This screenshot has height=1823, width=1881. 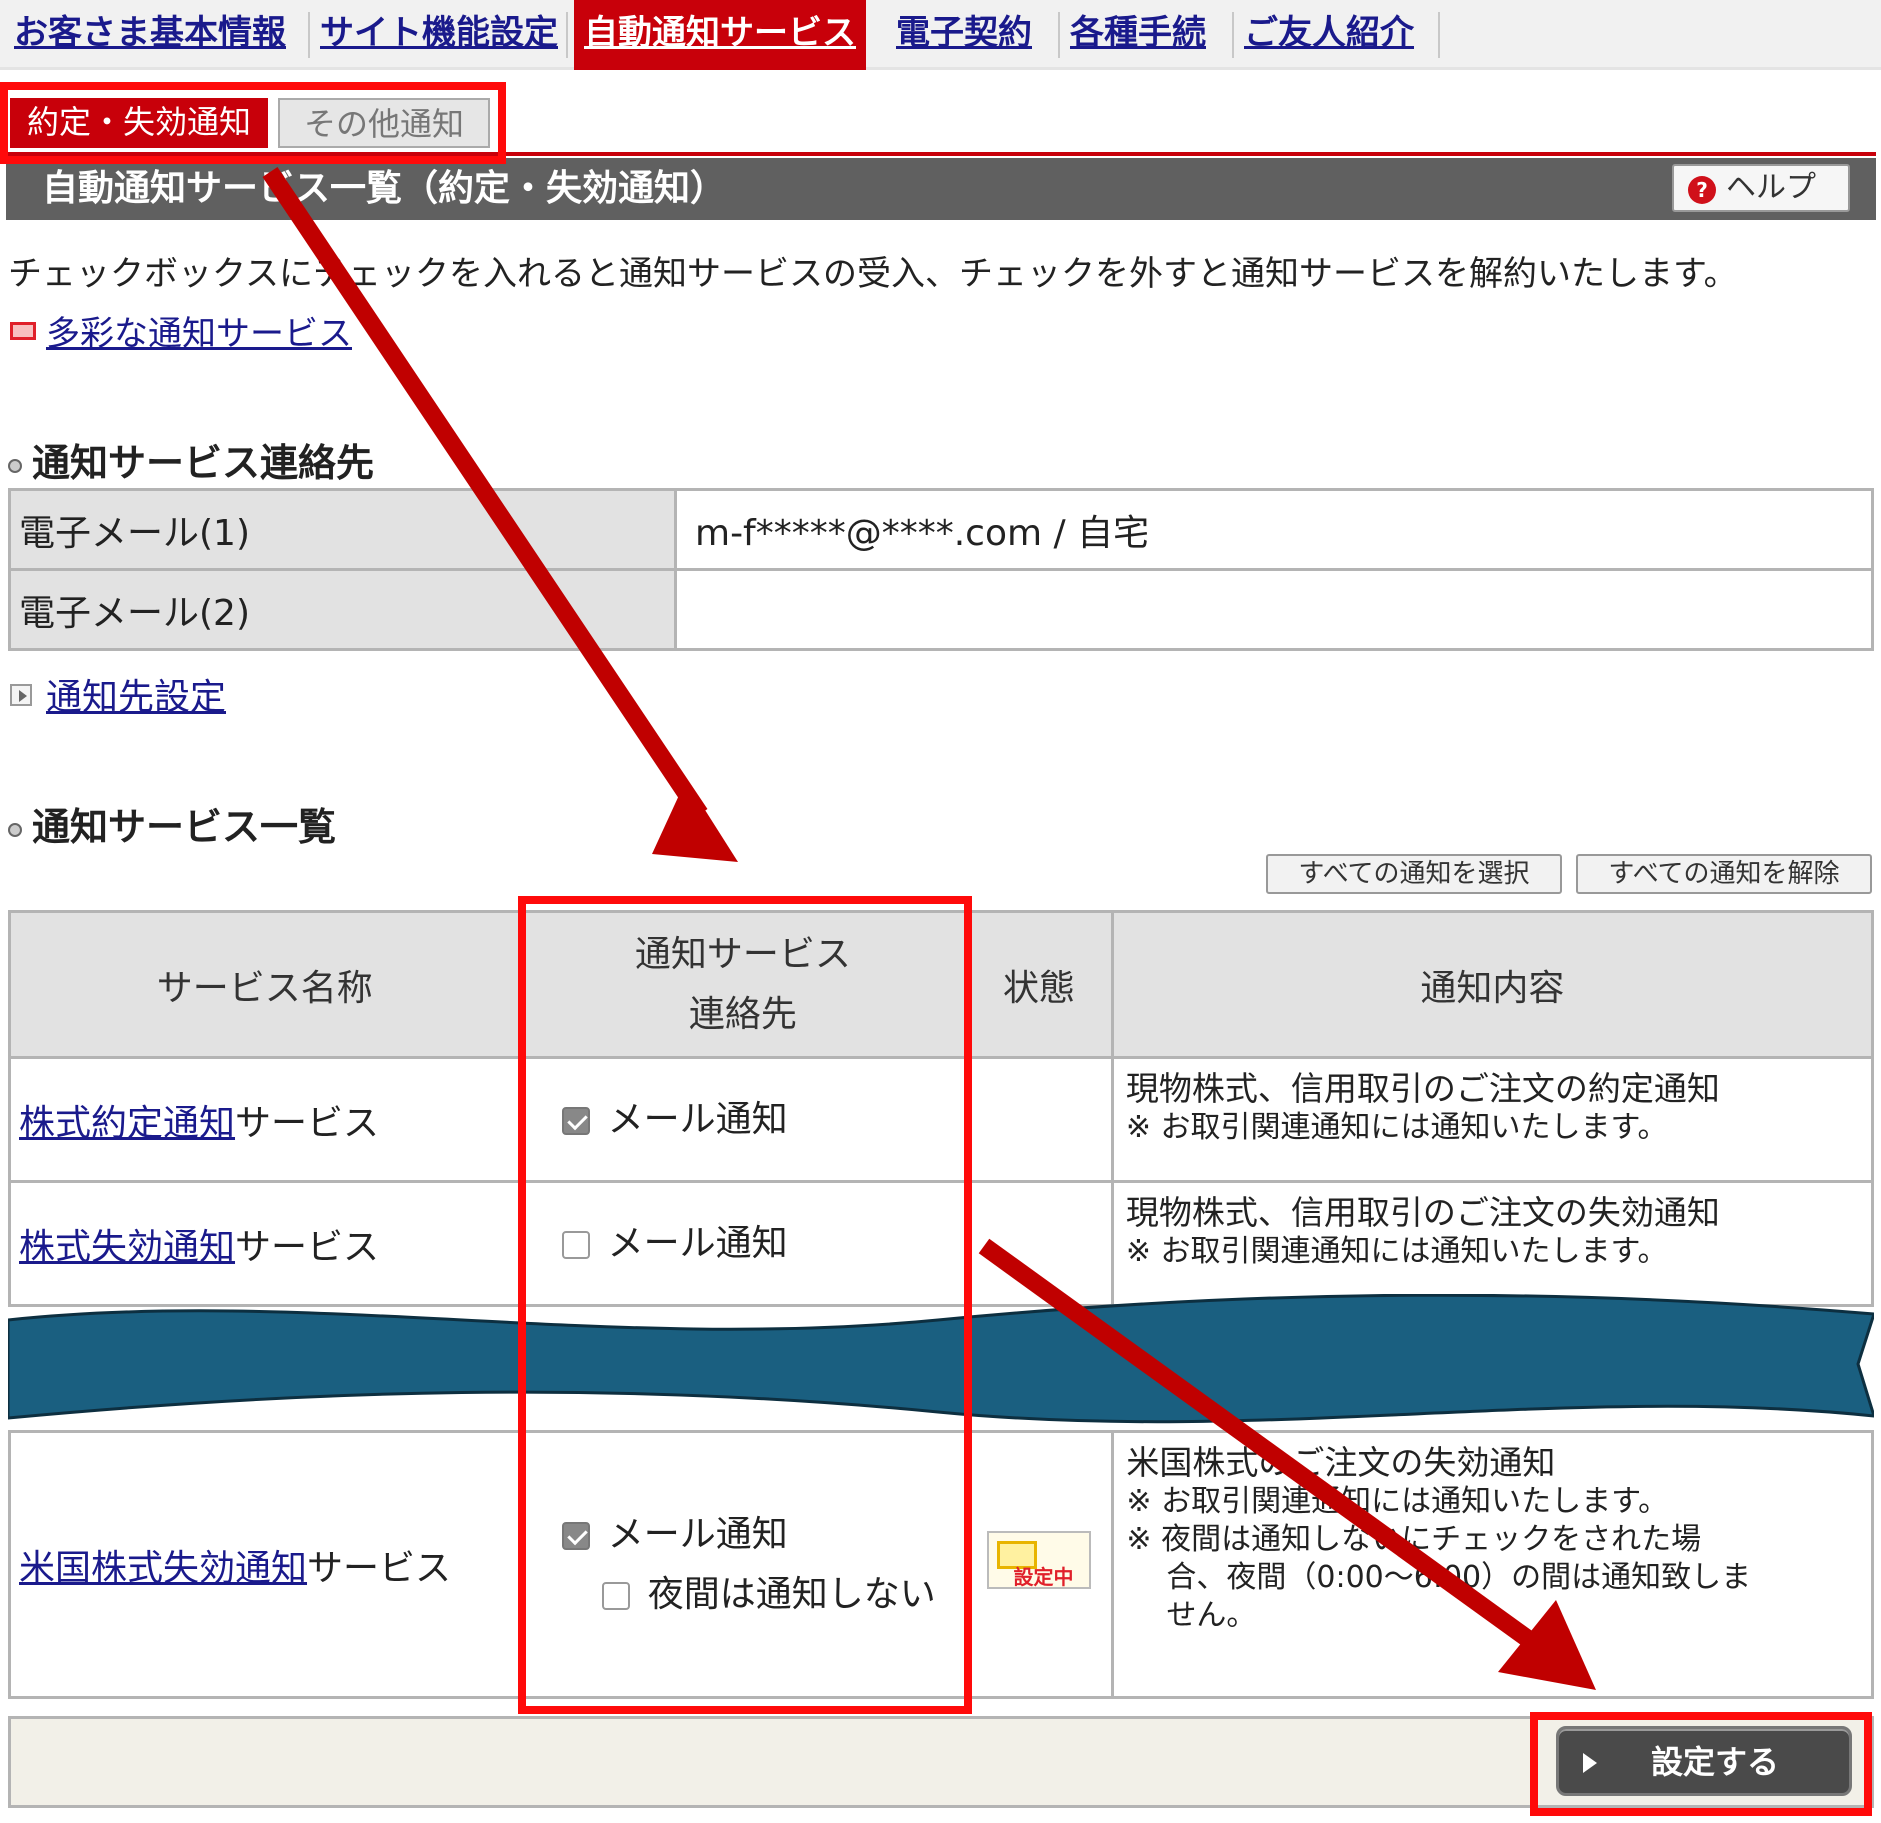 I want to click on arrow-to-submit-button, so click(x=1287, y=1464).